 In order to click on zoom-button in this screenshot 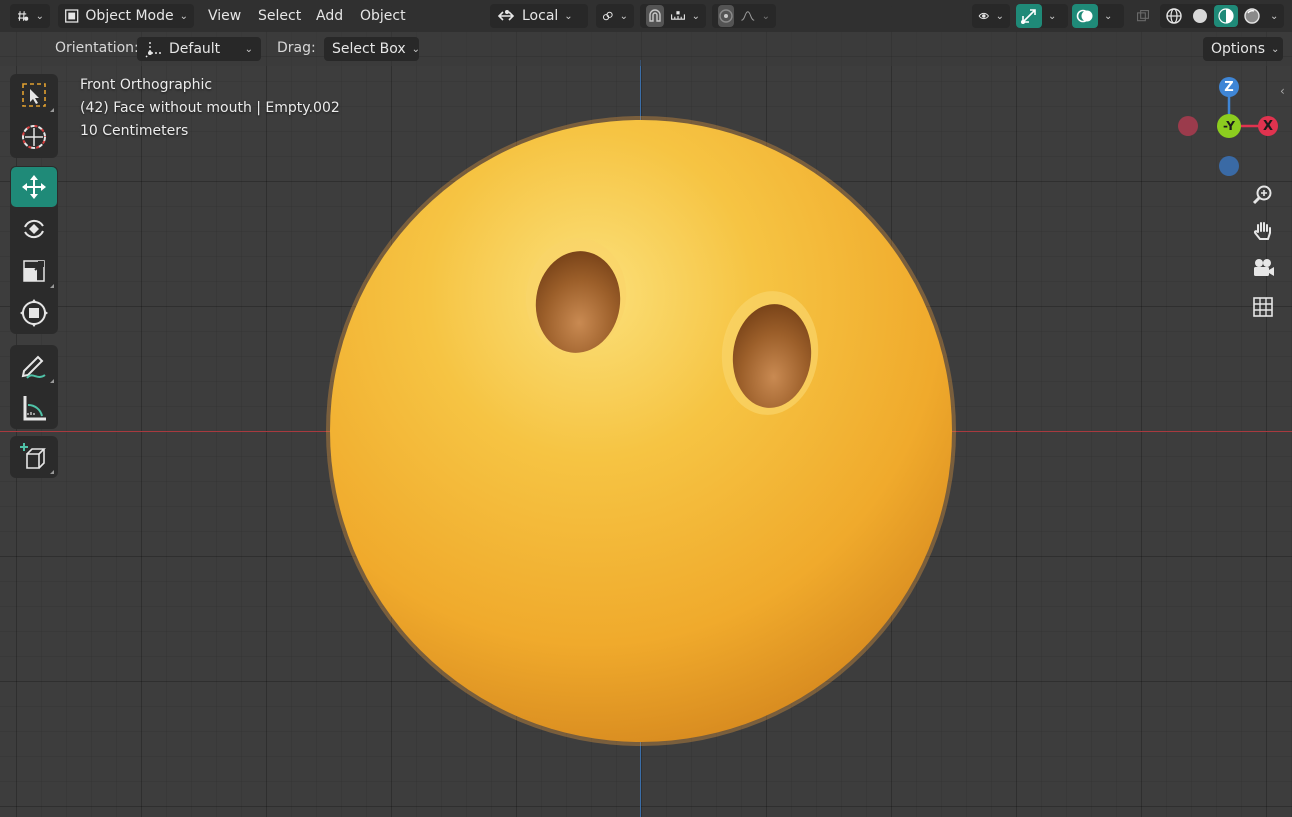, I will do `click(1263, 195)`.